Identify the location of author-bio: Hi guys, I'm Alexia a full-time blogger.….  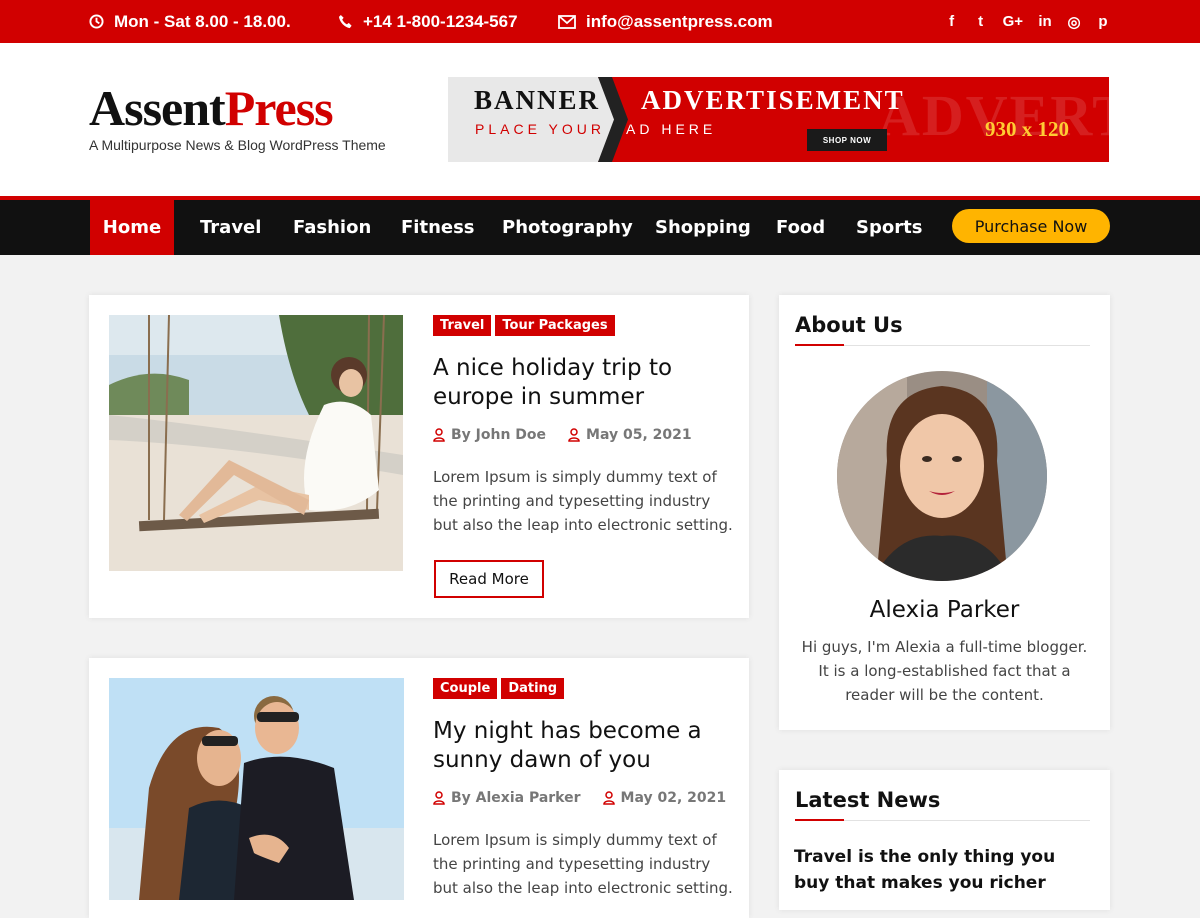
(944, 671).